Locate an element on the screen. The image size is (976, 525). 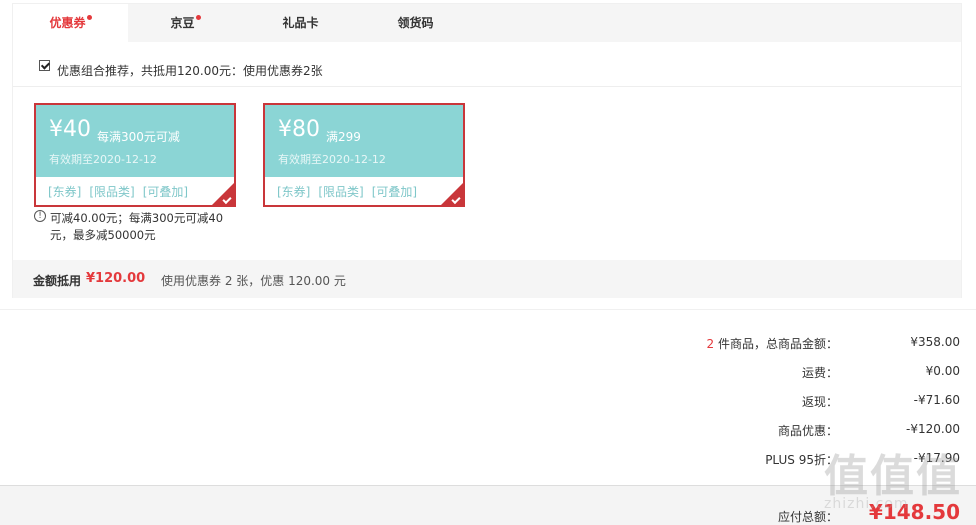
coupon-summary-bar: 金额抵用 ¥120.00 使用优惠券 2 张，优惠 120.00 元 is located at coordinates (487, 279).